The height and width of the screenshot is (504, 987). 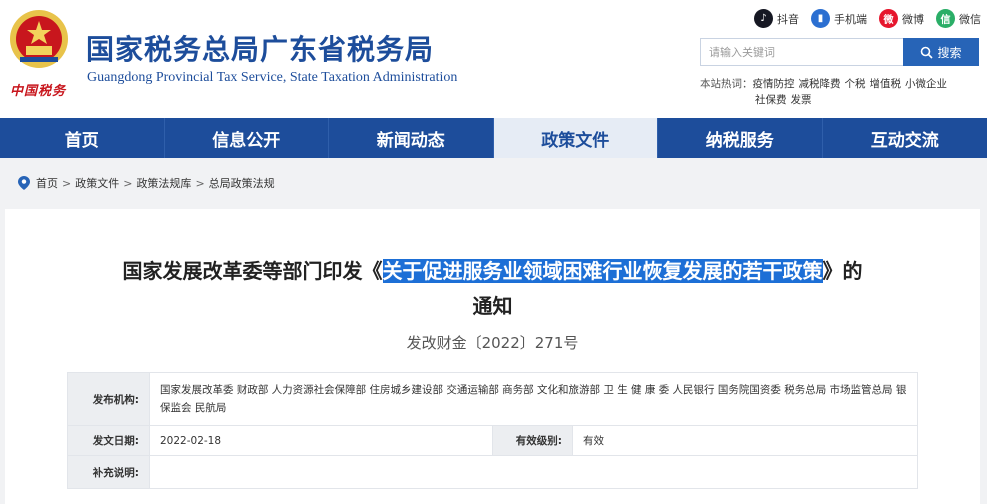 I want to click on article-title-line2: 通知, so click(x=492, y=306).